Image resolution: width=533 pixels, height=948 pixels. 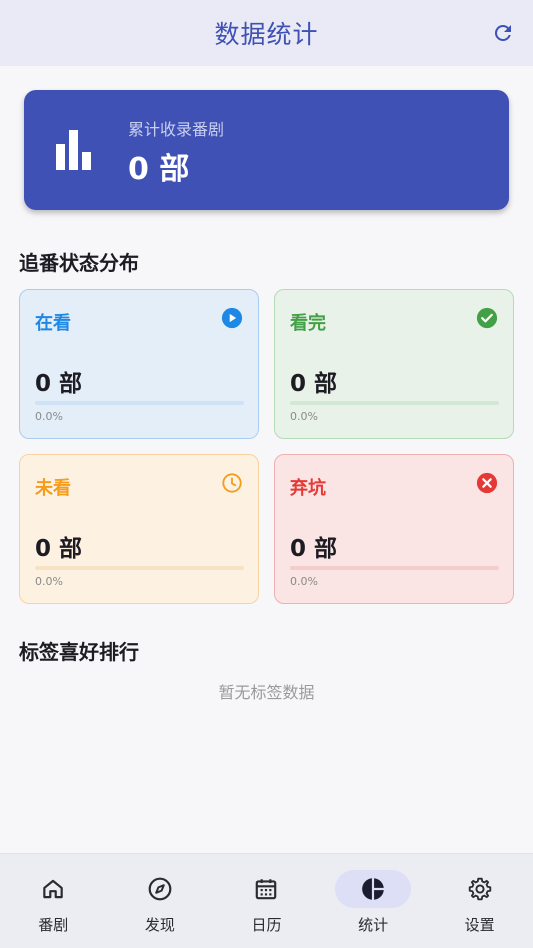 I want to click on total-value: 0 部, so click(x=159, y=169).